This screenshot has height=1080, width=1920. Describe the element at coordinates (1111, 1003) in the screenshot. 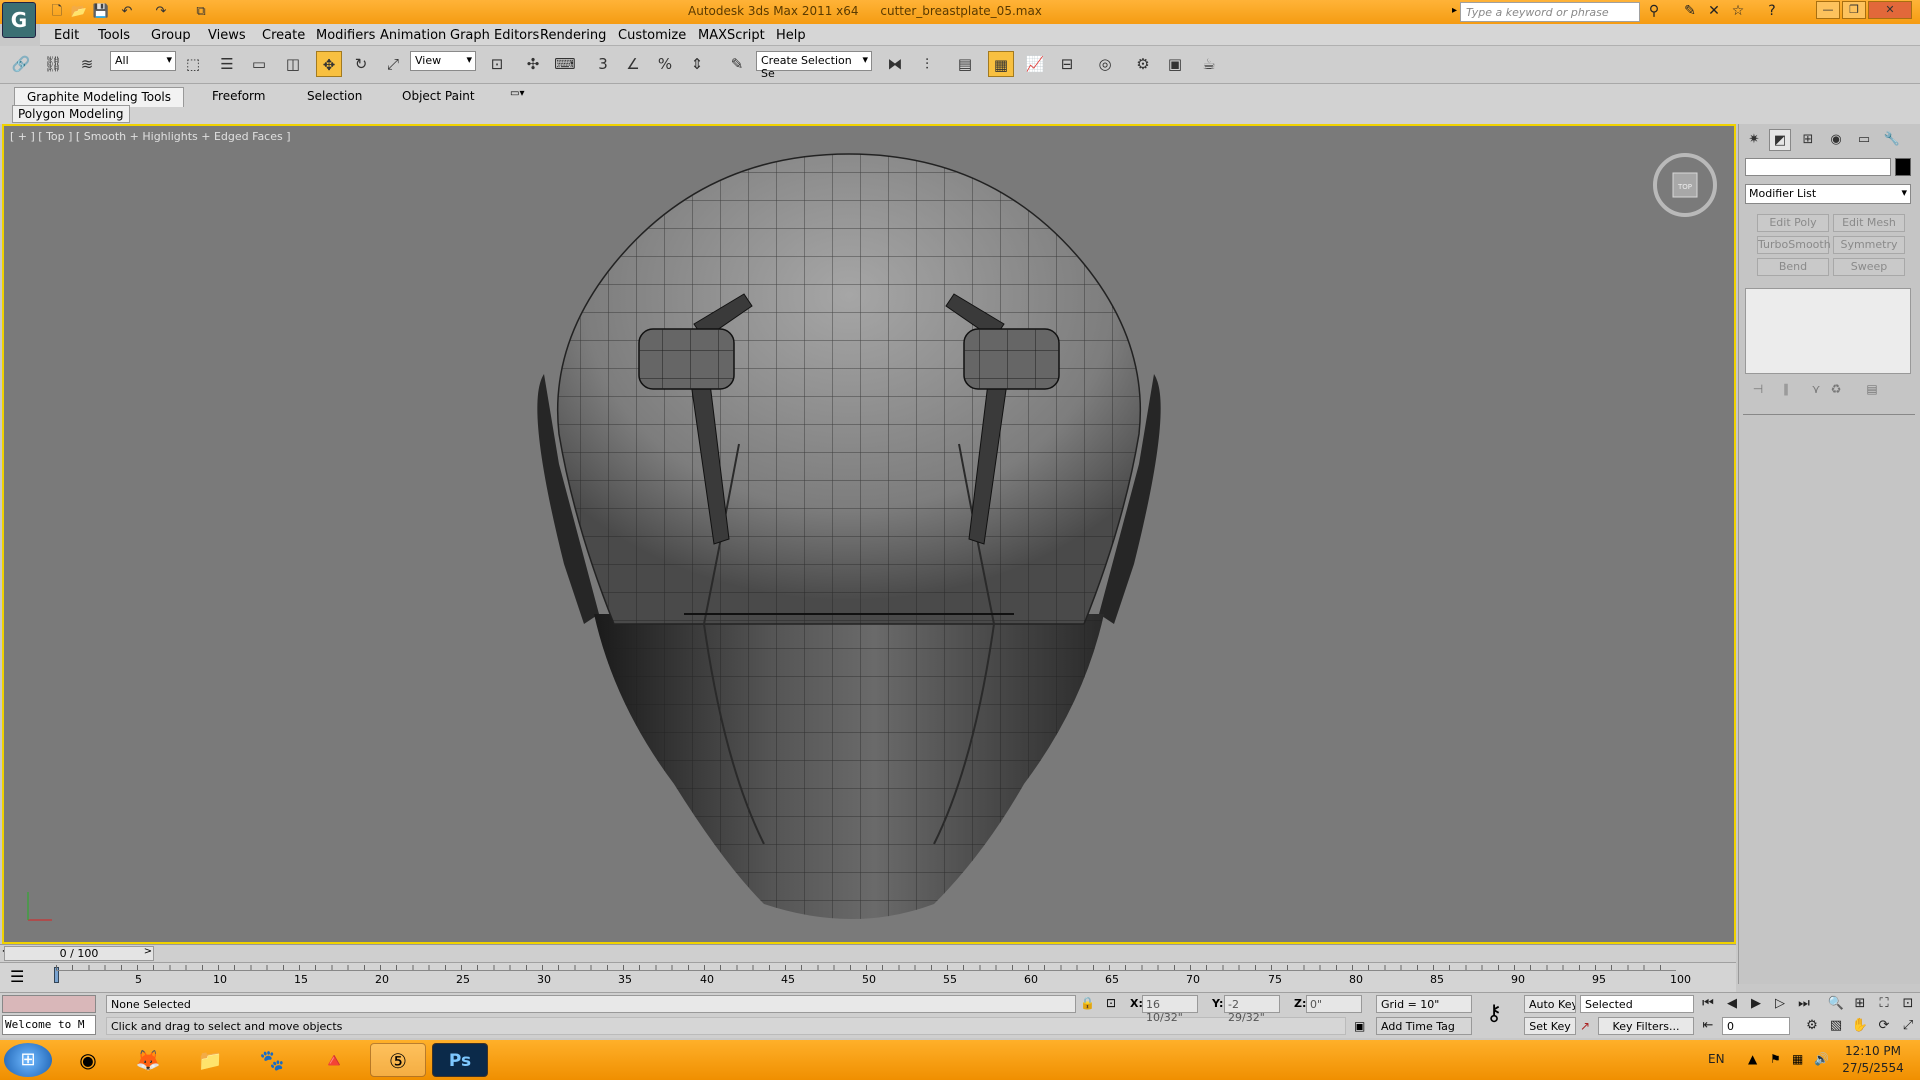

I see `absolute-mode-icon: ⊡` at that location.